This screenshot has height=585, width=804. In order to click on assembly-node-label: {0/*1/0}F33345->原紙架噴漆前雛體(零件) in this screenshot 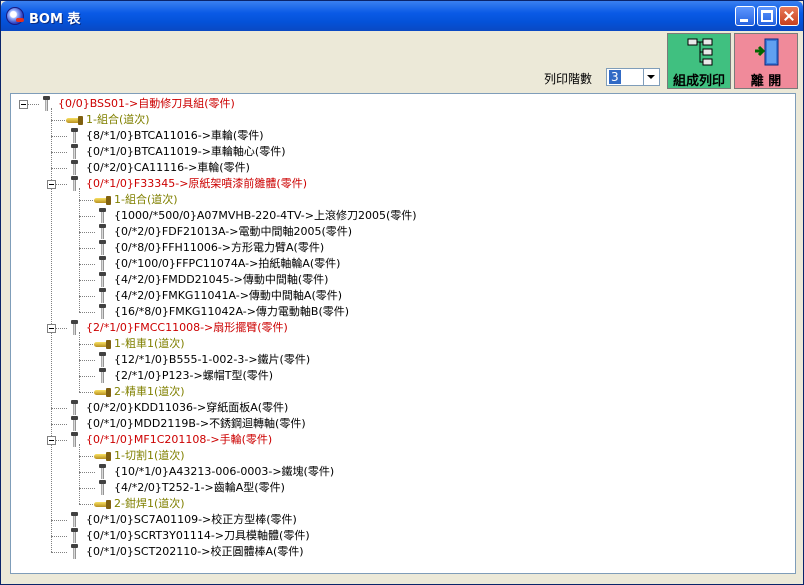, I will do `click(196, 184)`.